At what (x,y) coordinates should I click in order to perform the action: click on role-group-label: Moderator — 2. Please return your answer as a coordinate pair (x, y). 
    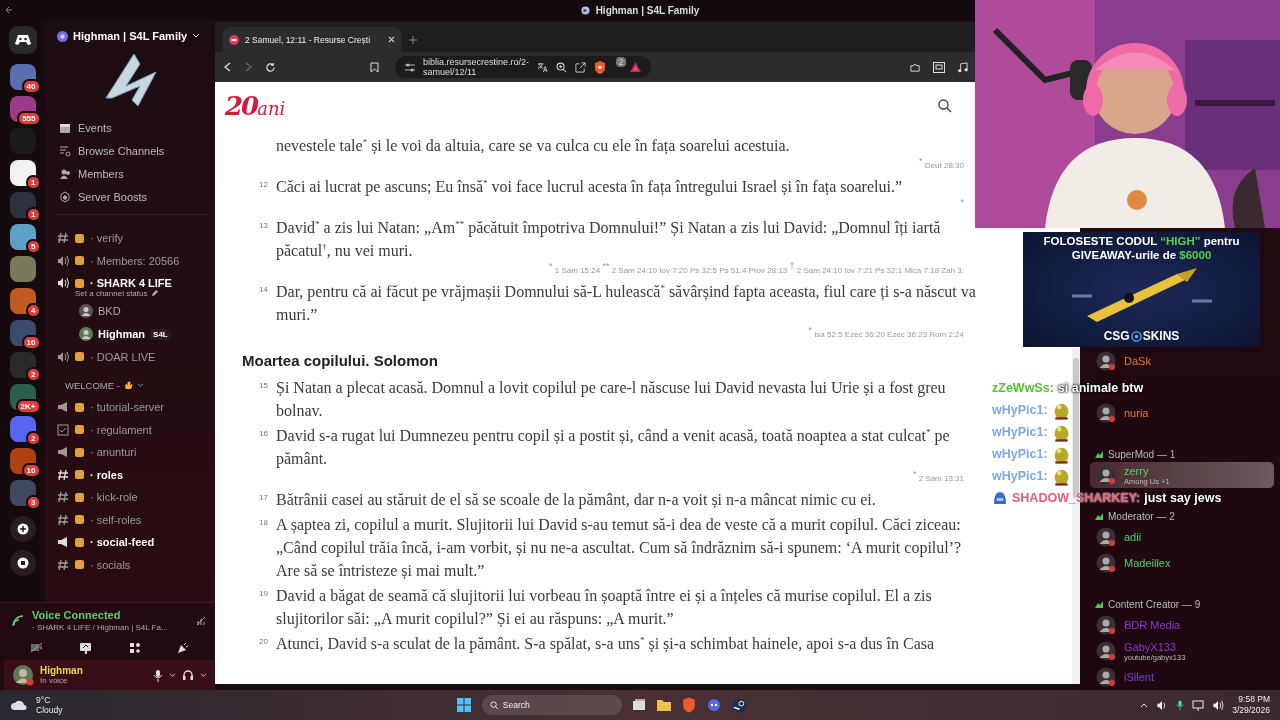
    Looking at the image, I should click on (1141, 516).